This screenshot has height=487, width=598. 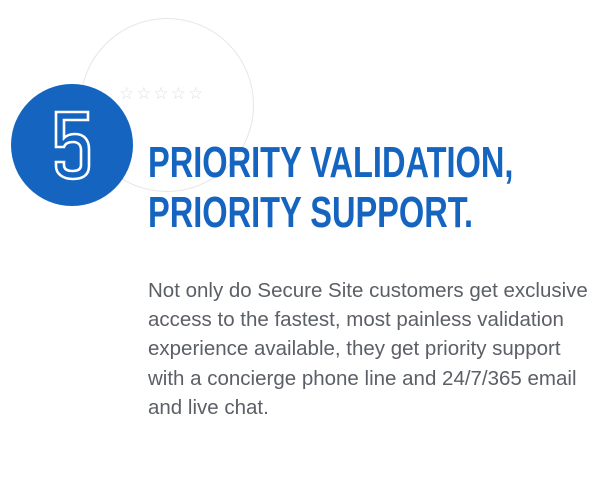 I want to click on heading-line-2: PRIORITY SUPPORT., so click(x=311, y=212).